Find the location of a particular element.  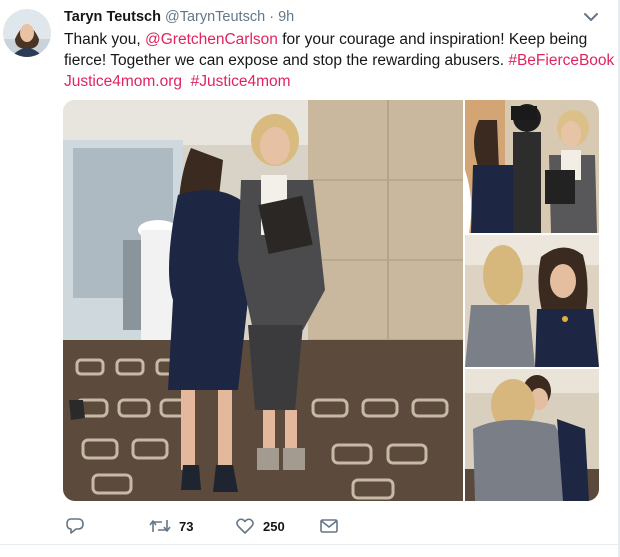

chevron-down-icon is located at coordinates (591, 17).